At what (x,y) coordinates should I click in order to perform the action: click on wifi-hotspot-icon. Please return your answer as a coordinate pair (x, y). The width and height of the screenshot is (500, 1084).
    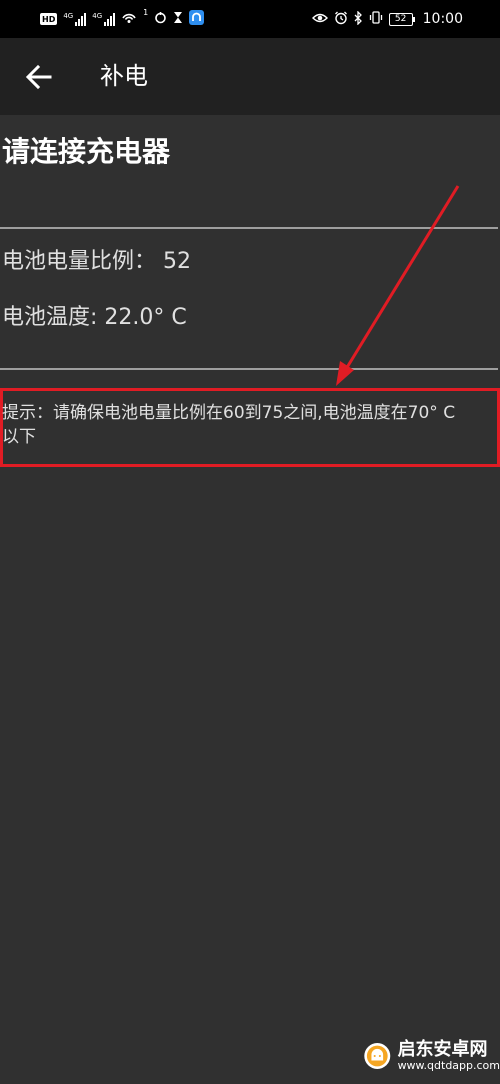
    Looking at the image, I should click on (129, 19).